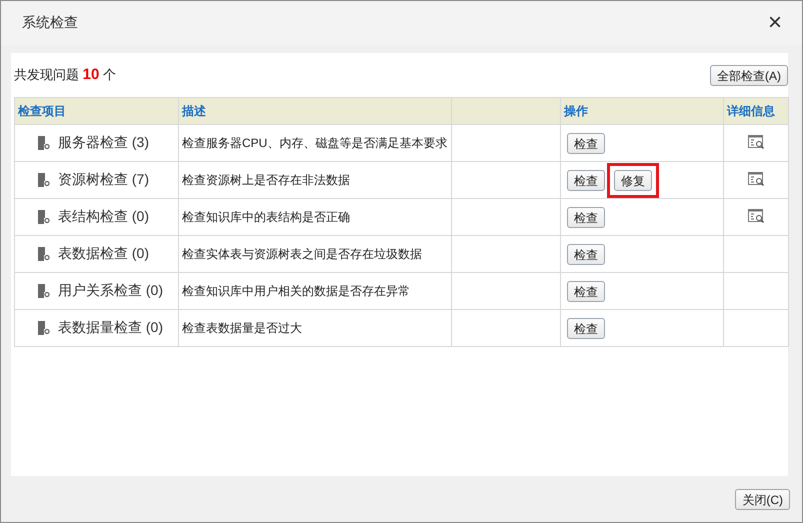 The image size is (803, 523). Describe the element at coordinates (266, 179) in the screenshot. I see `check-description: 检查资源树上是否存在非法数据` at that location.